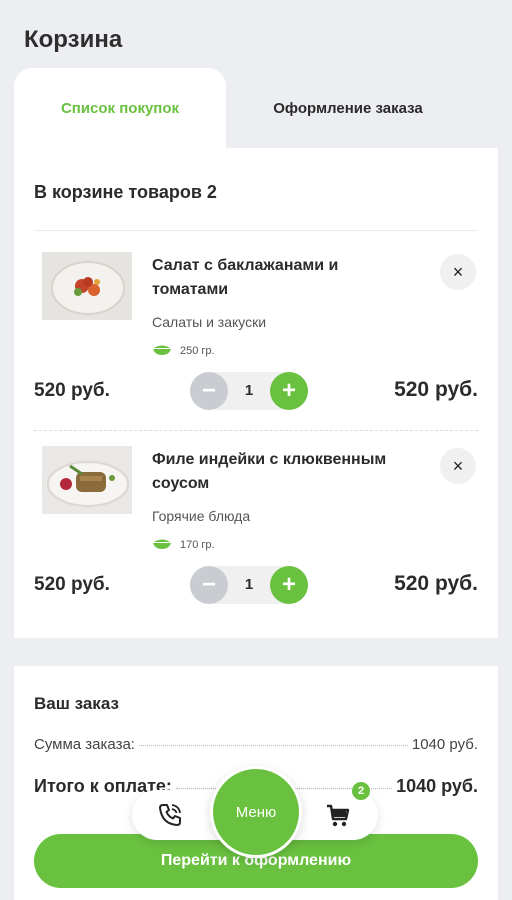 The image size is (512, 900). Describe the element at coordinates (73, 39) in the screenshot. I see `page-title: Корзина` at that location.